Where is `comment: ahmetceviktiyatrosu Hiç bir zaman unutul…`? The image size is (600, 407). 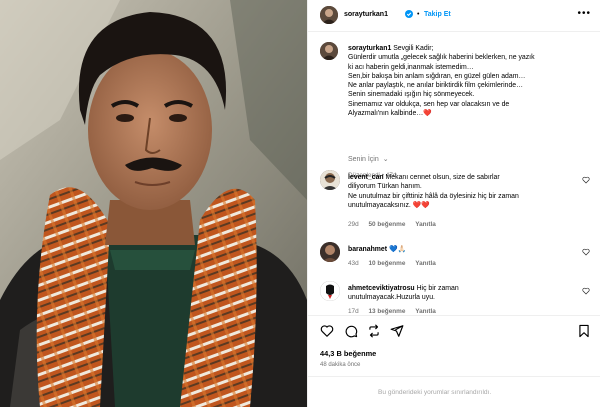
comment: ahmetceviktiyatrosu Hiç bir zaman unutul… is located at coordinates (455, 298).